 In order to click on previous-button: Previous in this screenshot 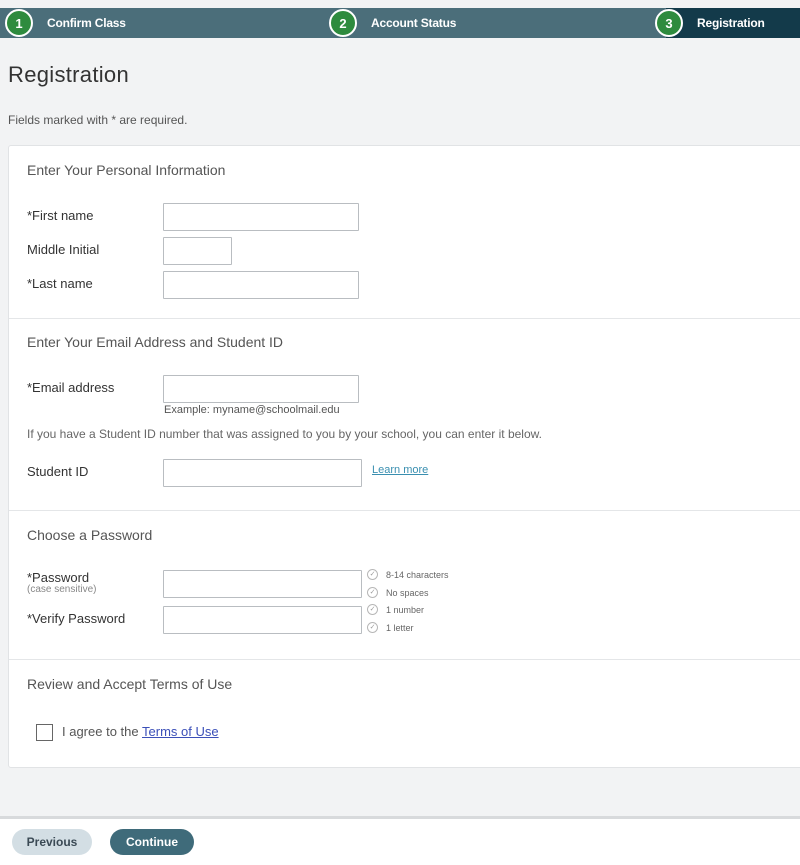, I will do `click(52, 842)`.